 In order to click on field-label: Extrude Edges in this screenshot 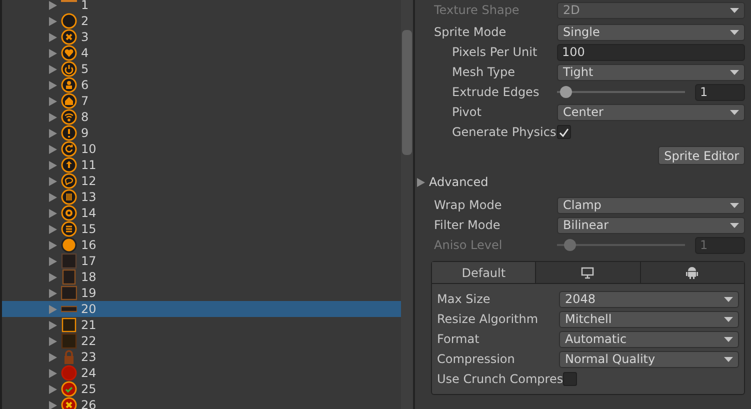, I will do `click(496, 92)`.